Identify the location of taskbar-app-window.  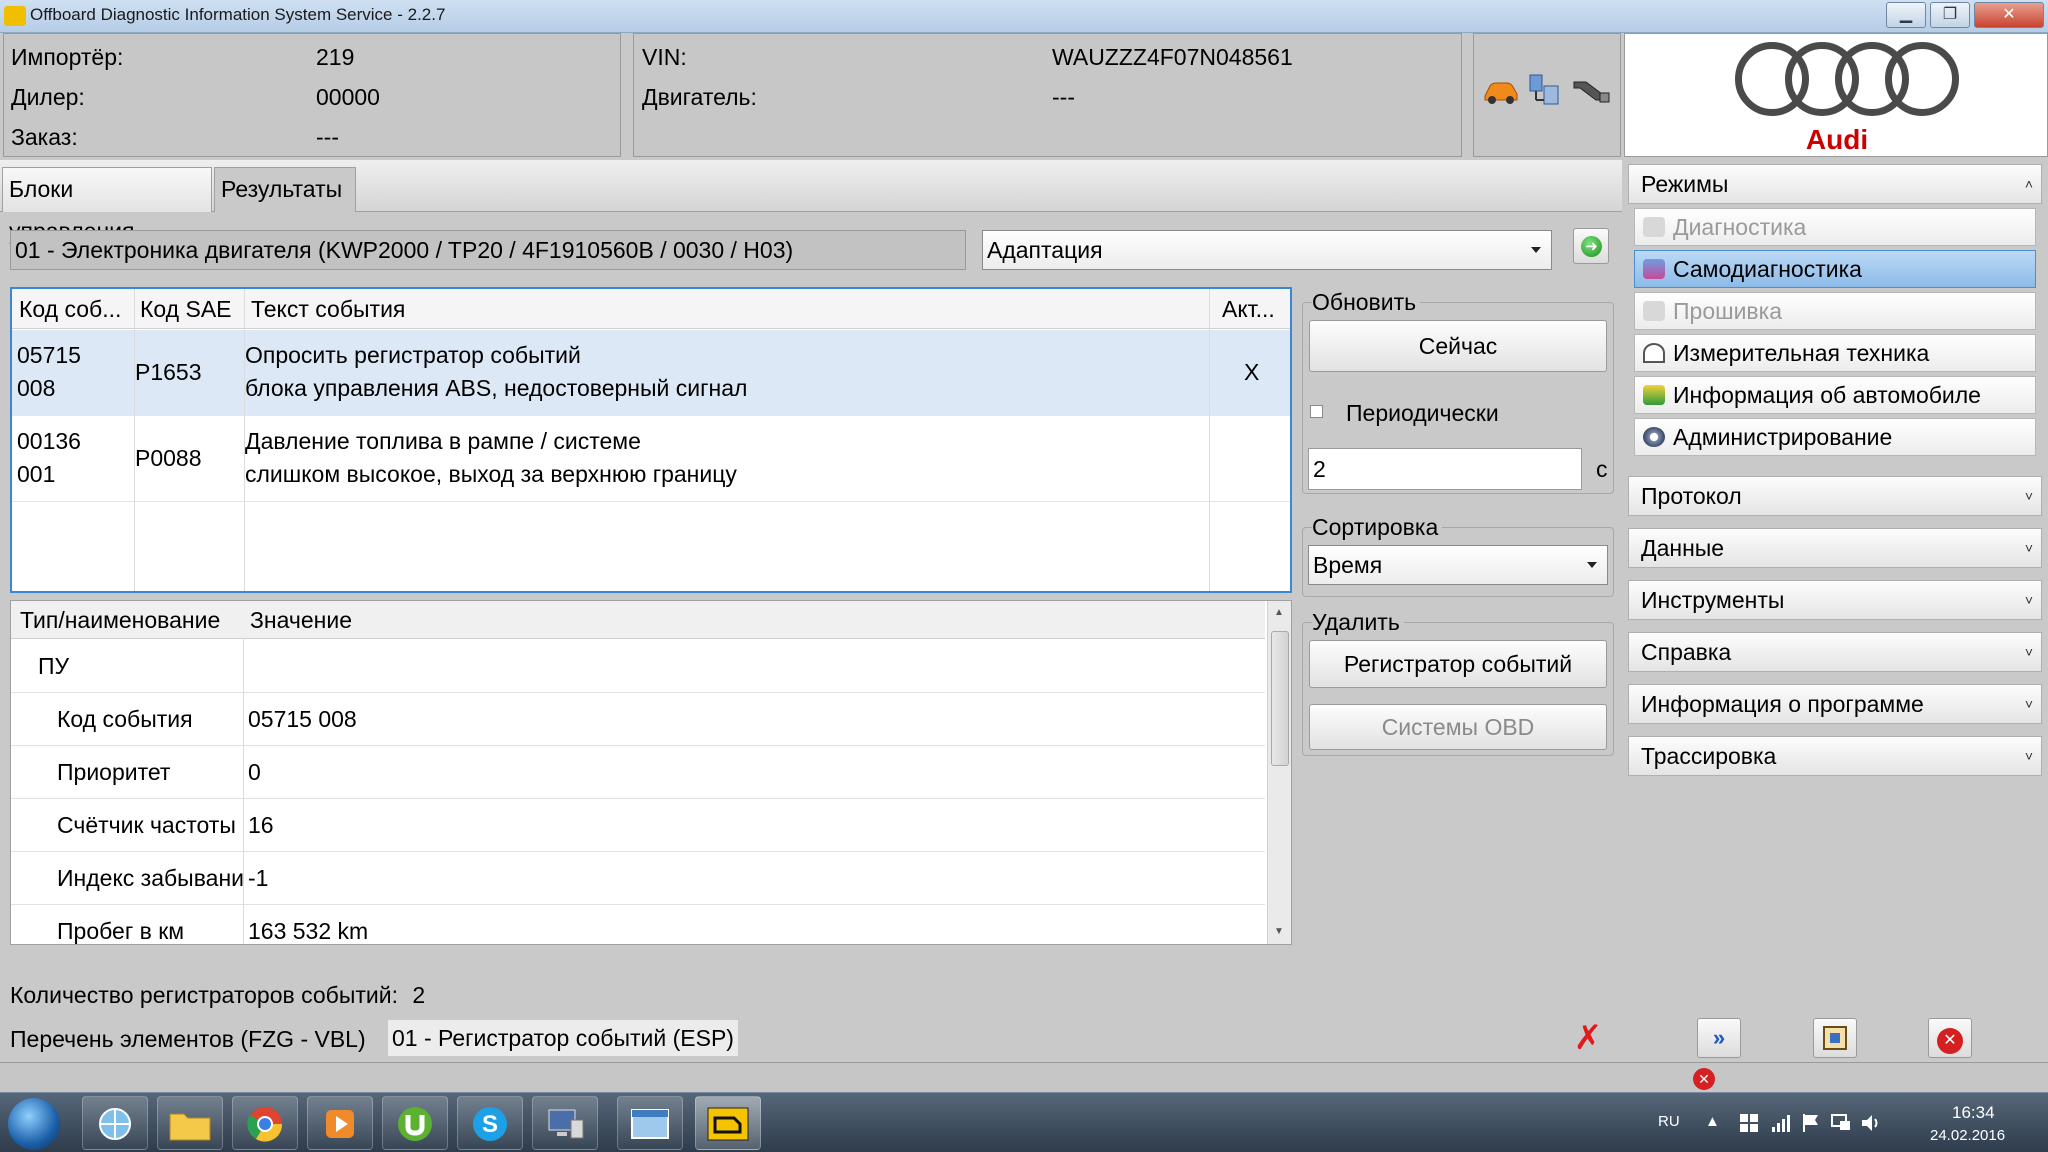
(650, 1123).